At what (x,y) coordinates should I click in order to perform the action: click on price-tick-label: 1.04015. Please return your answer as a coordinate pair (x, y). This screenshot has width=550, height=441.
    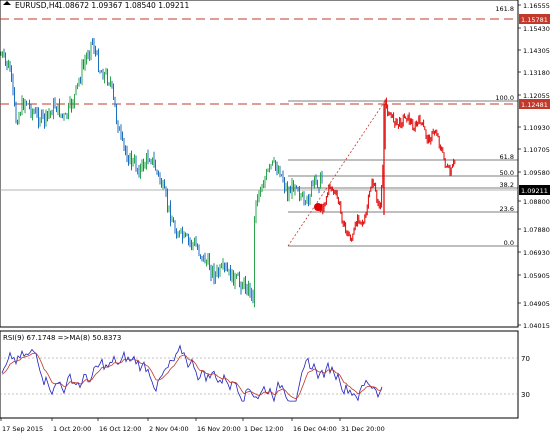
    Looking at the image, I should click on (536, 326).